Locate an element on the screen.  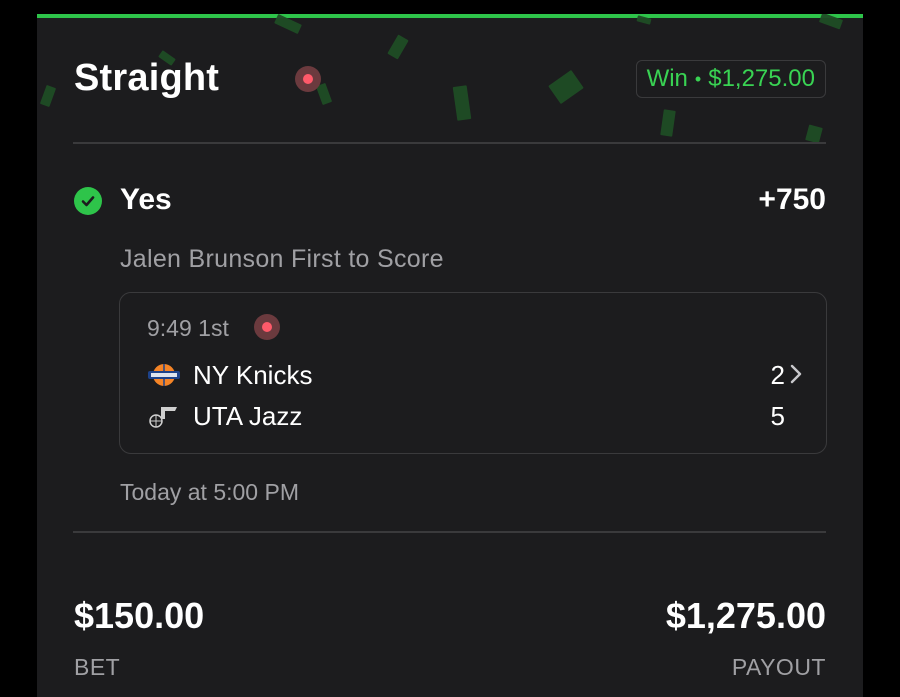
game-date: Today at 5:00 PM is located at coordinates (209, 492).